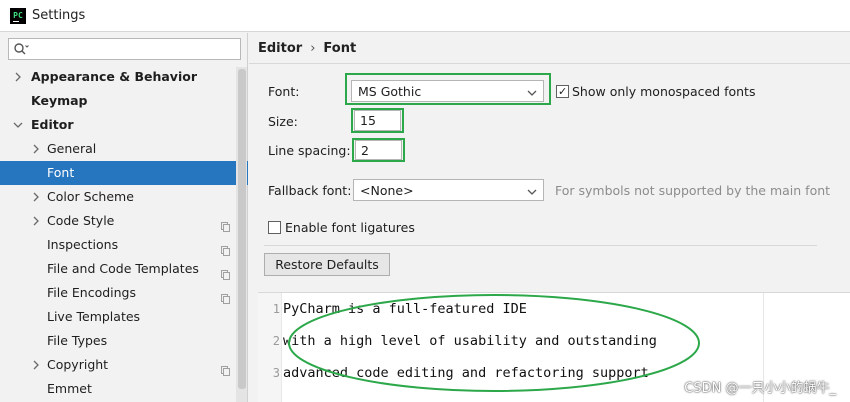 The image size is (850, 402). I want to click on font-label: Font:, so click(284, 91).